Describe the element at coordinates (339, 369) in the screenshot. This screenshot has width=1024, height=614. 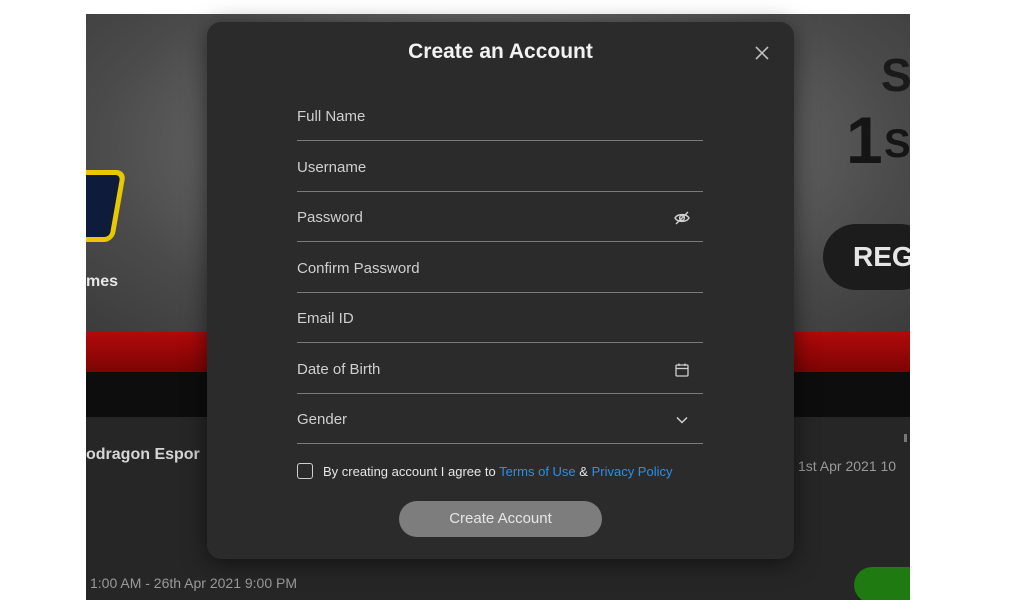
I see `date-of-birth-placeholder: Date of Birth` at that location.